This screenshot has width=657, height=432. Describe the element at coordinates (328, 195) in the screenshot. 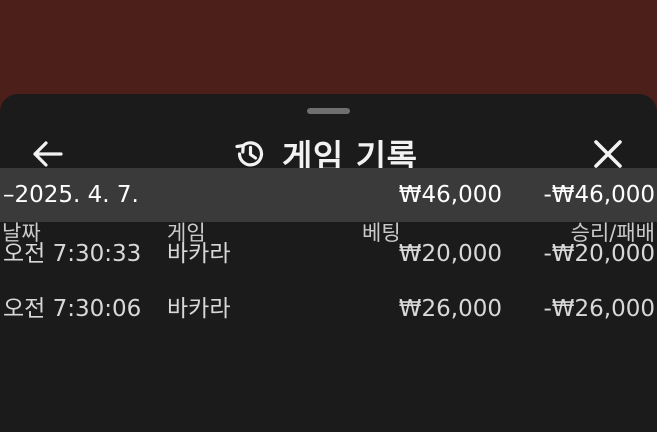

I see `date-group-row: –2025. 4. 7. ₩46,000 -₩46,000` at that location.